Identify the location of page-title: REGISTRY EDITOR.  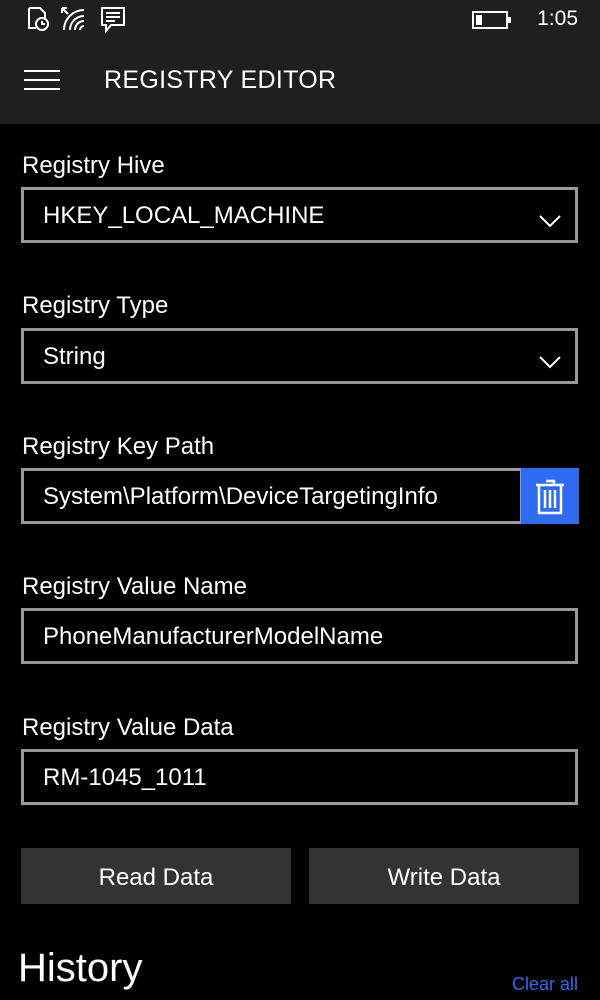
(220, 80).